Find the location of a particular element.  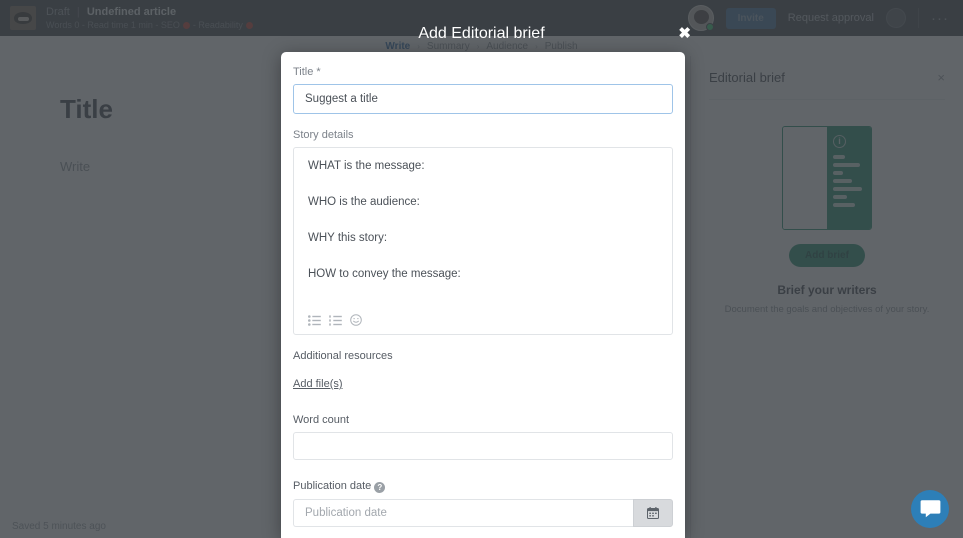

emoji-icon is located at coordinates (356, 320).